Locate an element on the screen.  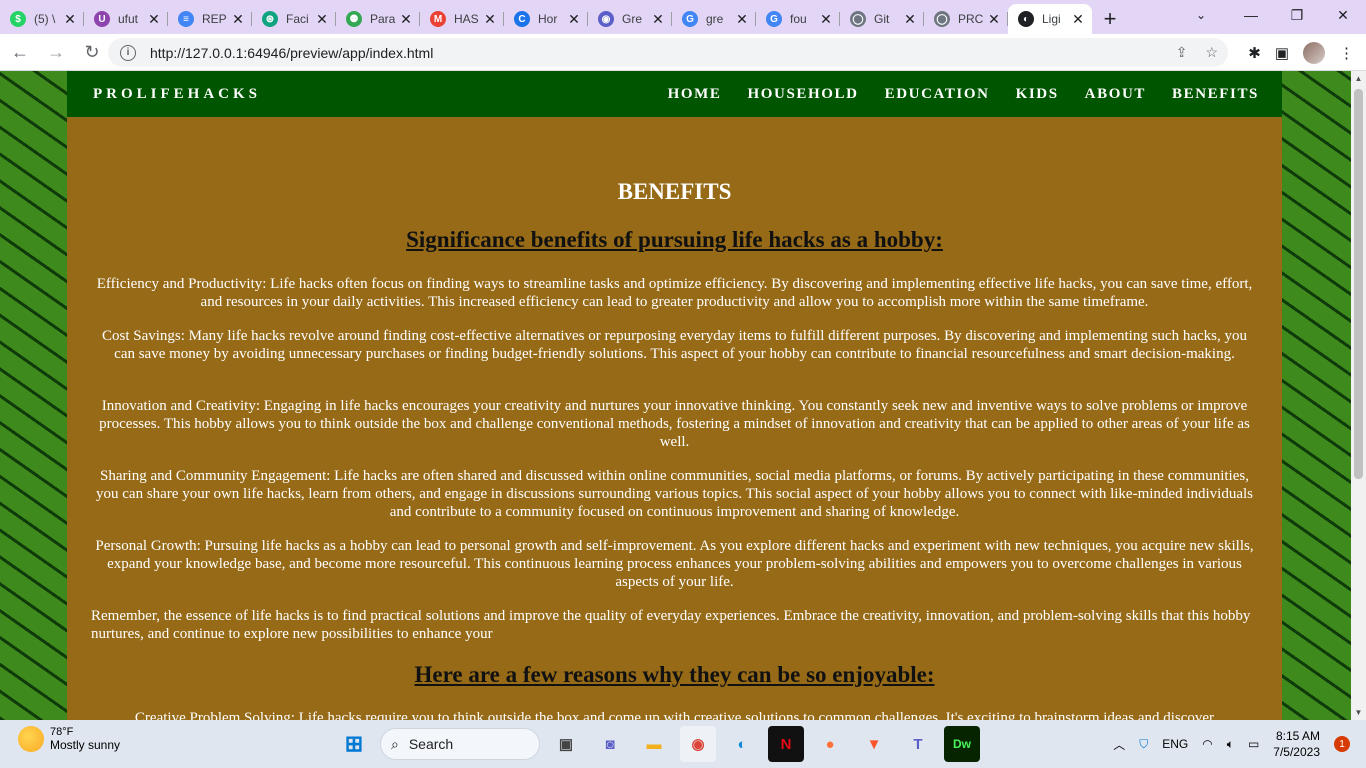
side-panel-icon: ▣ is located at coordinates (1282, 53).